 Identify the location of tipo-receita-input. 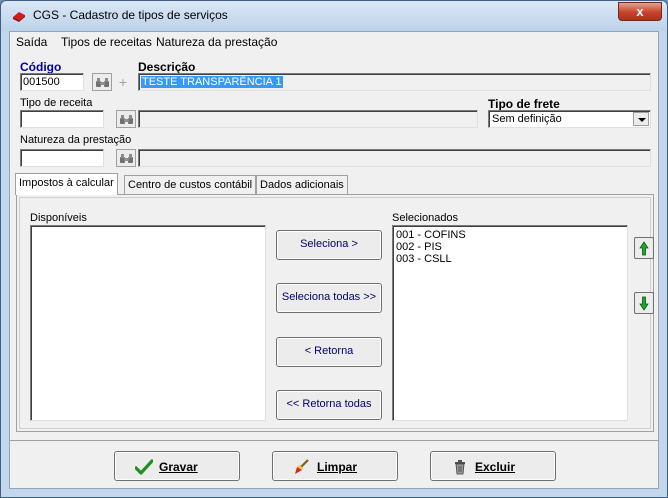
(62, 119).